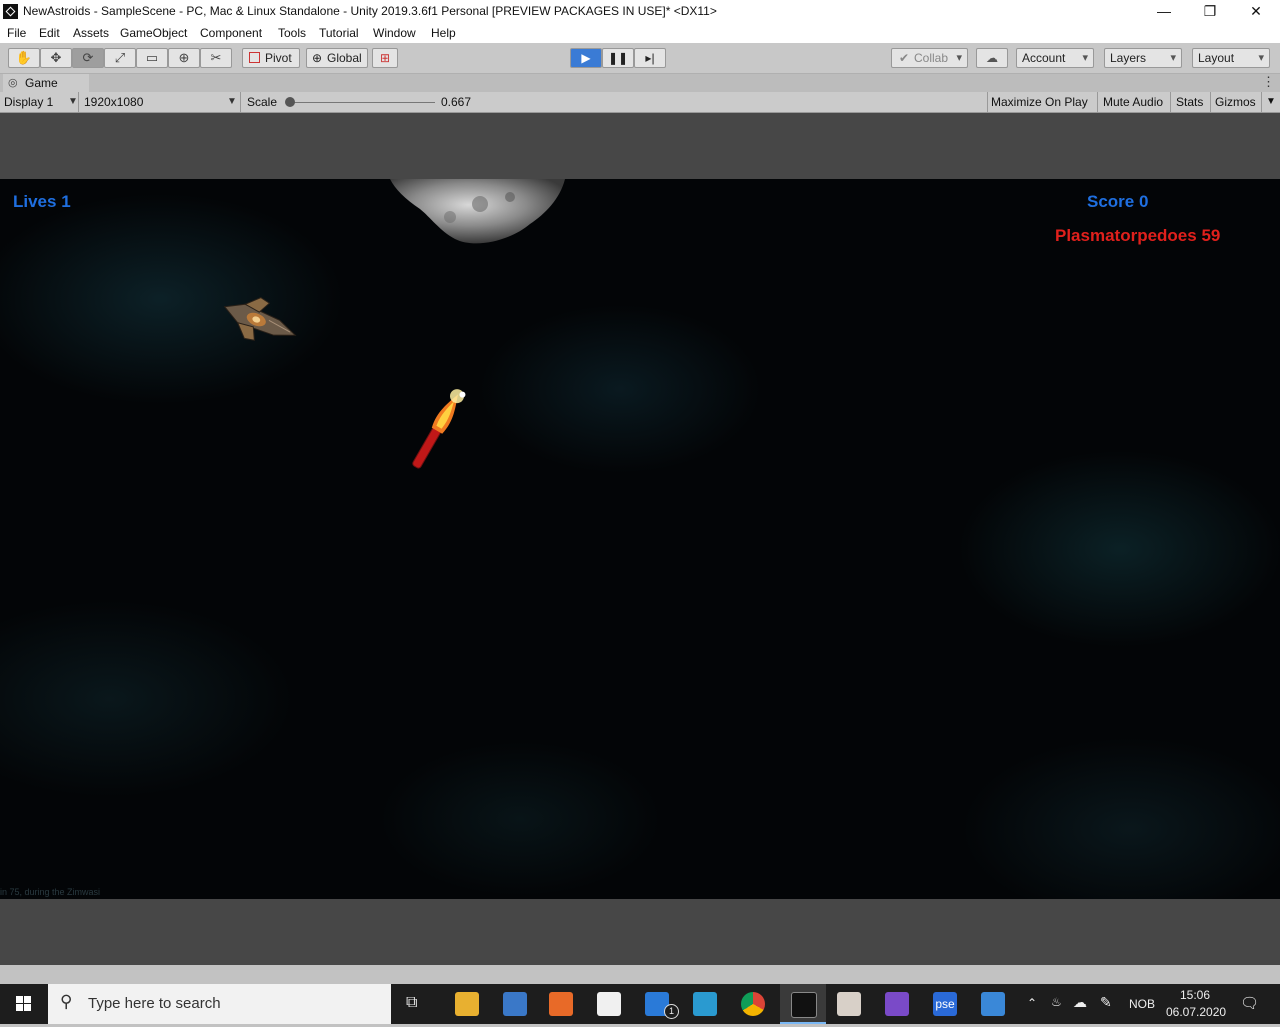 The height and width of the screenshot is (1027, 1280). Describe the element at coordinates (1044, 58) in the screenshot. I see `account-label: Account` at that location.